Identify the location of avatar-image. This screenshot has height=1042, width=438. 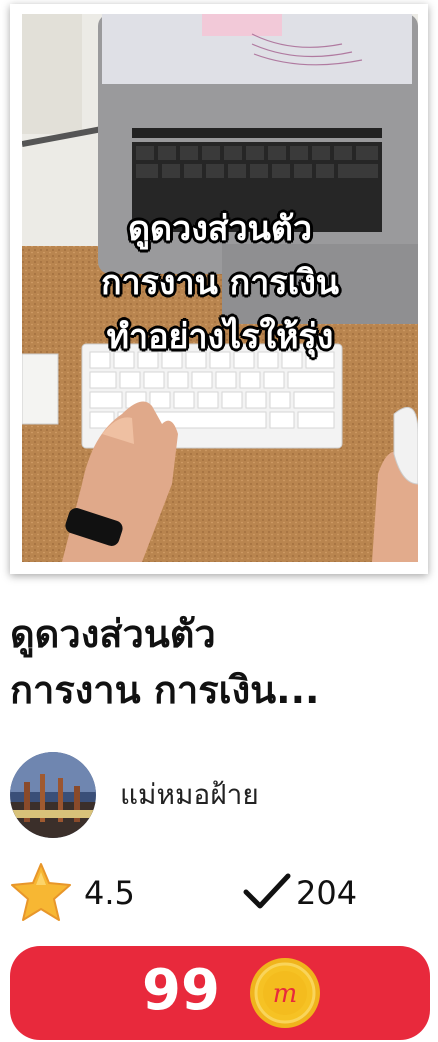
(53, 795).